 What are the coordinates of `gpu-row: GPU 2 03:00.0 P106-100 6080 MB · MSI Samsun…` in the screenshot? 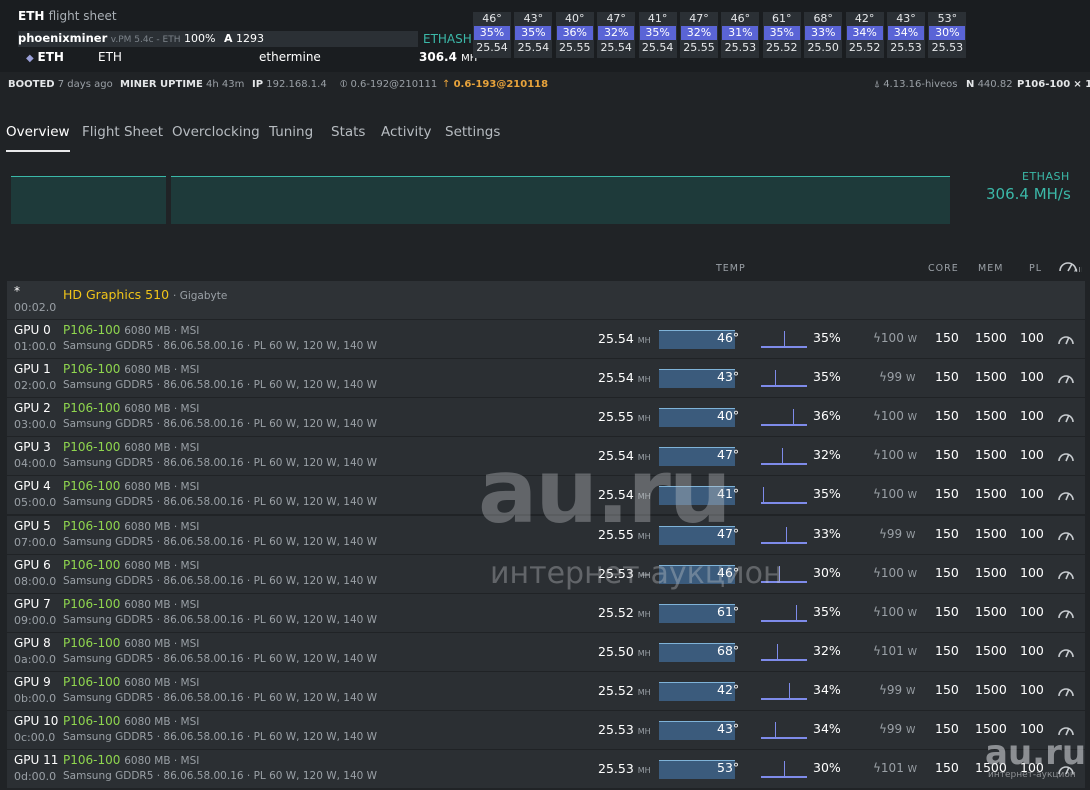 It's located at (546, 417).